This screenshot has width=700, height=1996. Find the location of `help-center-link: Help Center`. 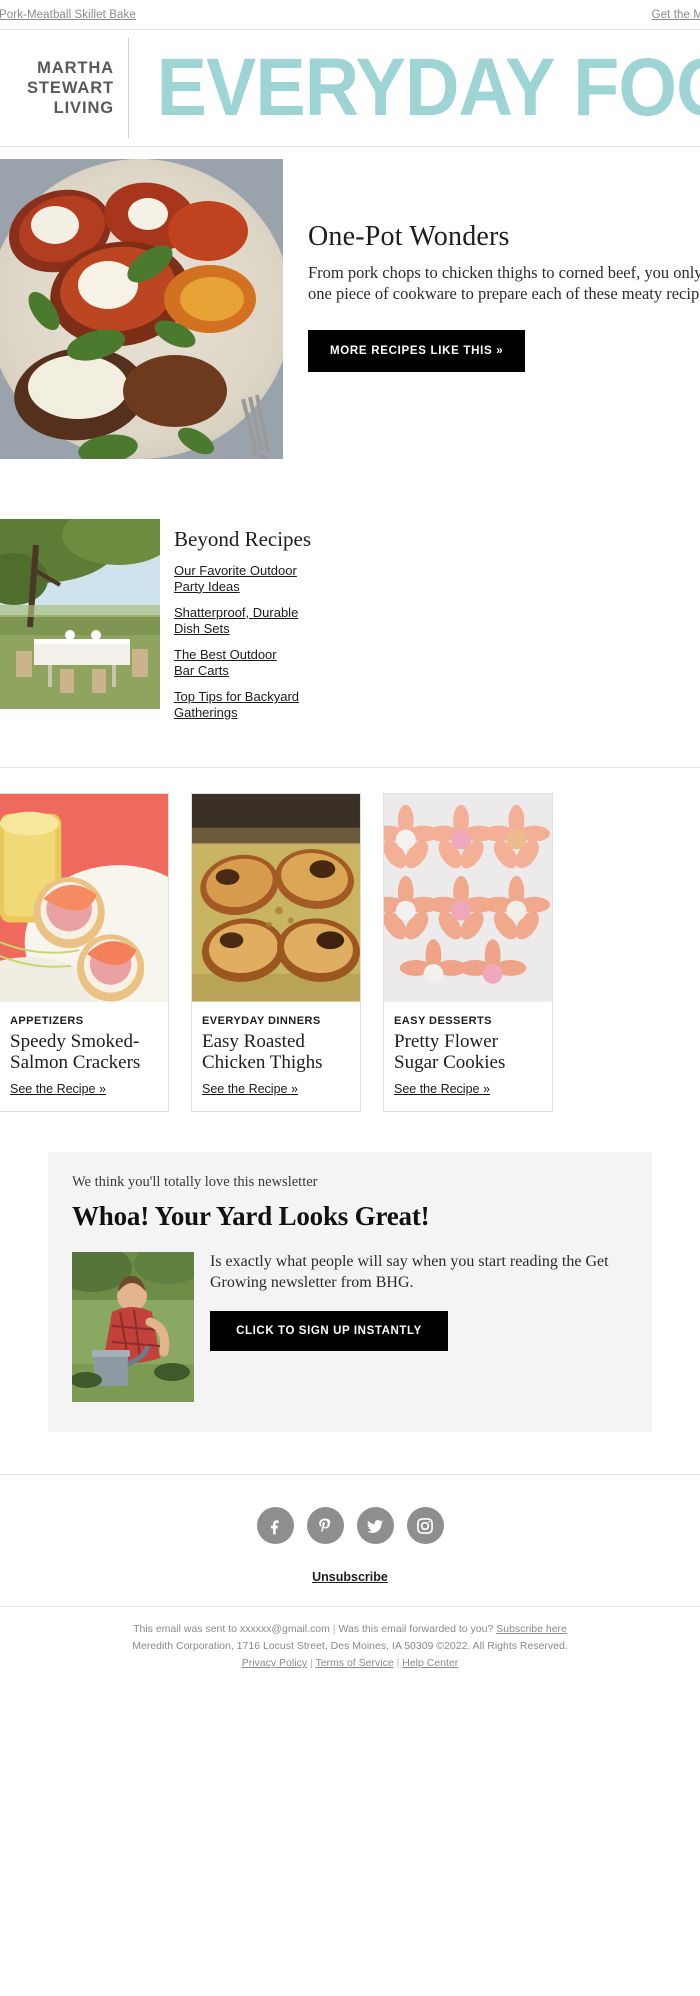

help-center-link: Help Center is located at coordinates (430, 1663).